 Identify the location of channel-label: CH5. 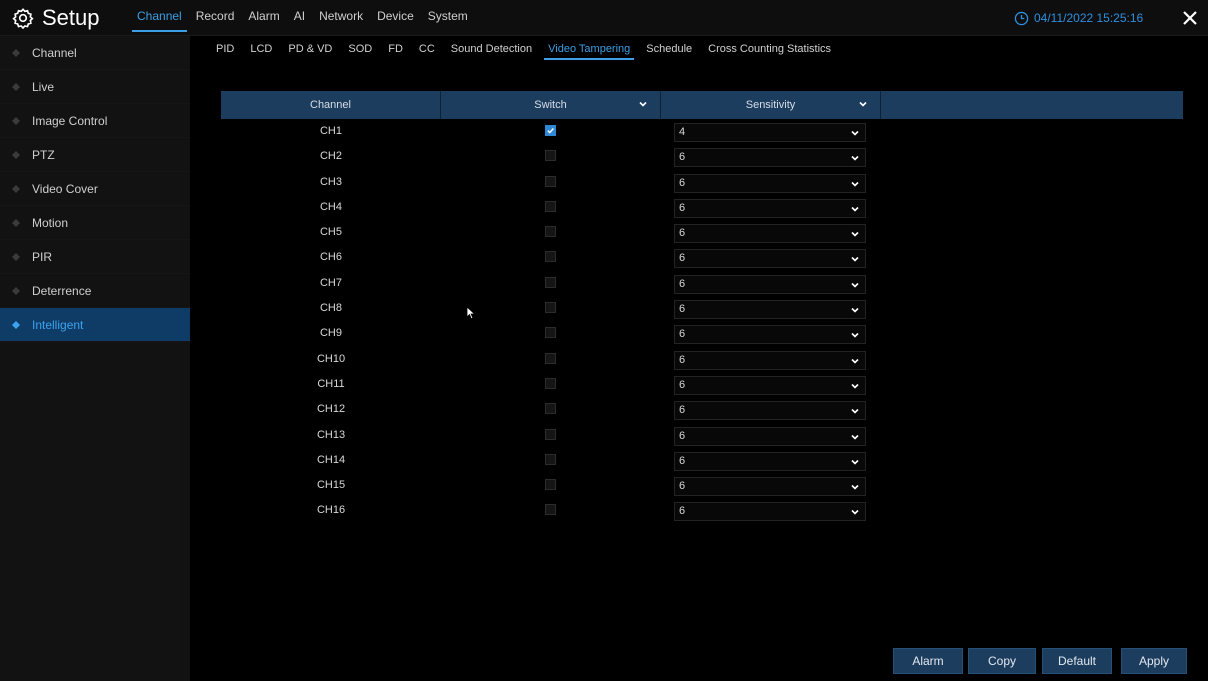
(330, 232).